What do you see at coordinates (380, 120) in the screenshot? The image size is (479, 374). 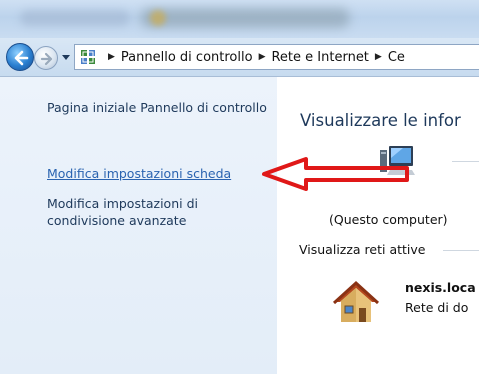 I see `page-heading: Visualizzare le infor` at bounding box center [380, 120].